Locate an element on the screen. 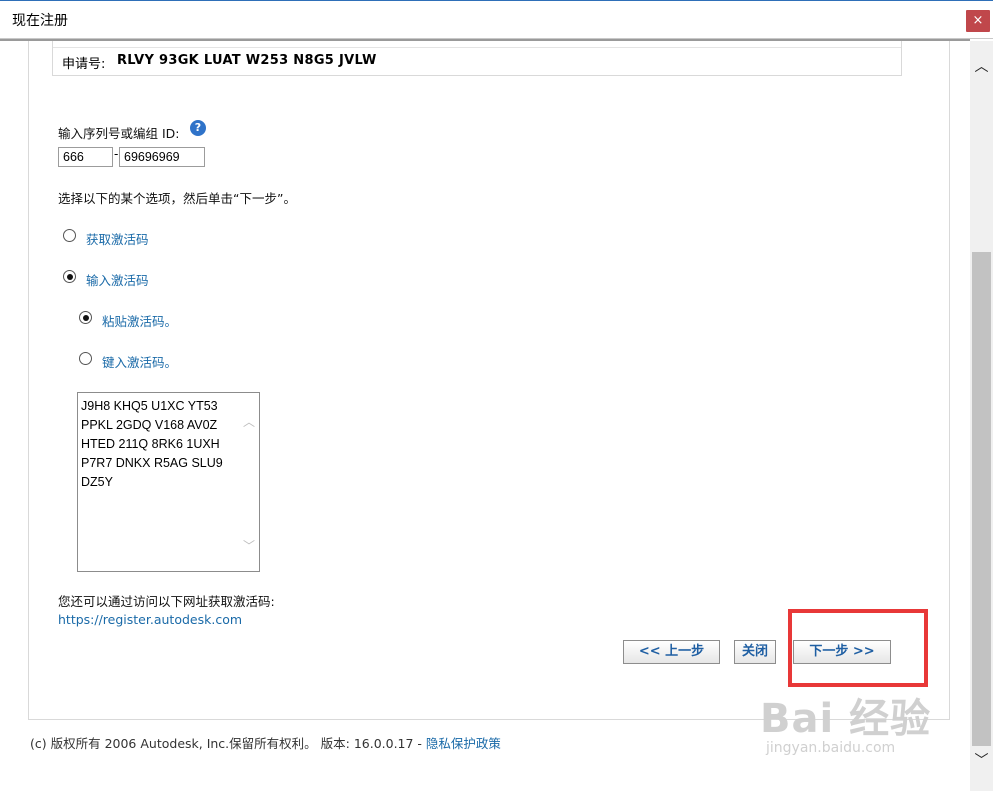  radio-get-code is located at coordinates (69, 235).